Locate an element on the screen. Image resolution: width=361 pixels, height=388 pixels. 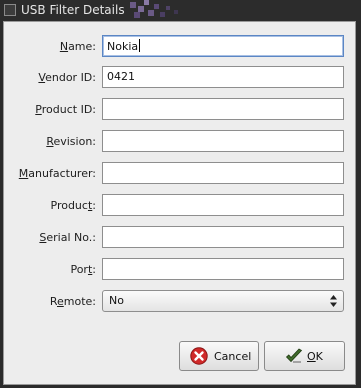
remote-select: No is located at coordinates (223, 301).